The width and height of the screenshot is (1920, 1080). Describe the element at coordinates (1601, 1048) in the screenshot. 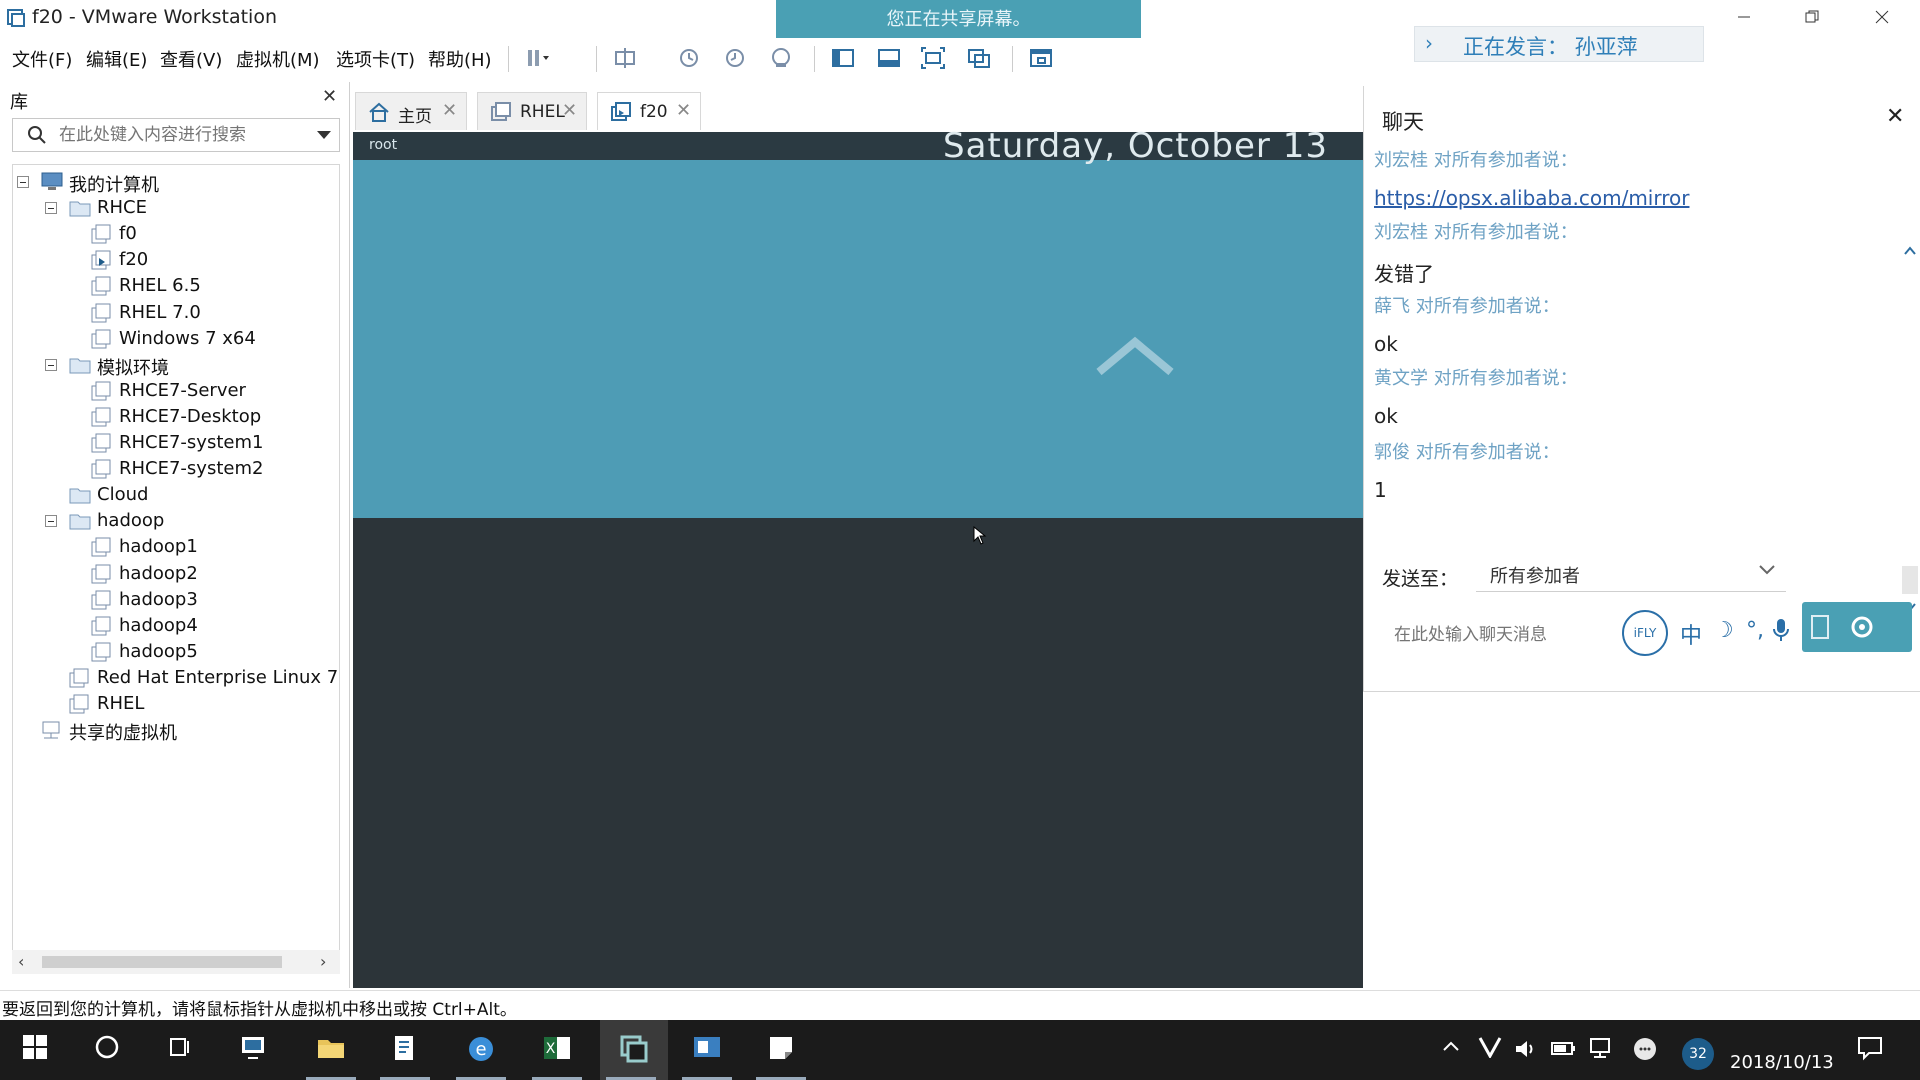

I see `network-icon` at that location.